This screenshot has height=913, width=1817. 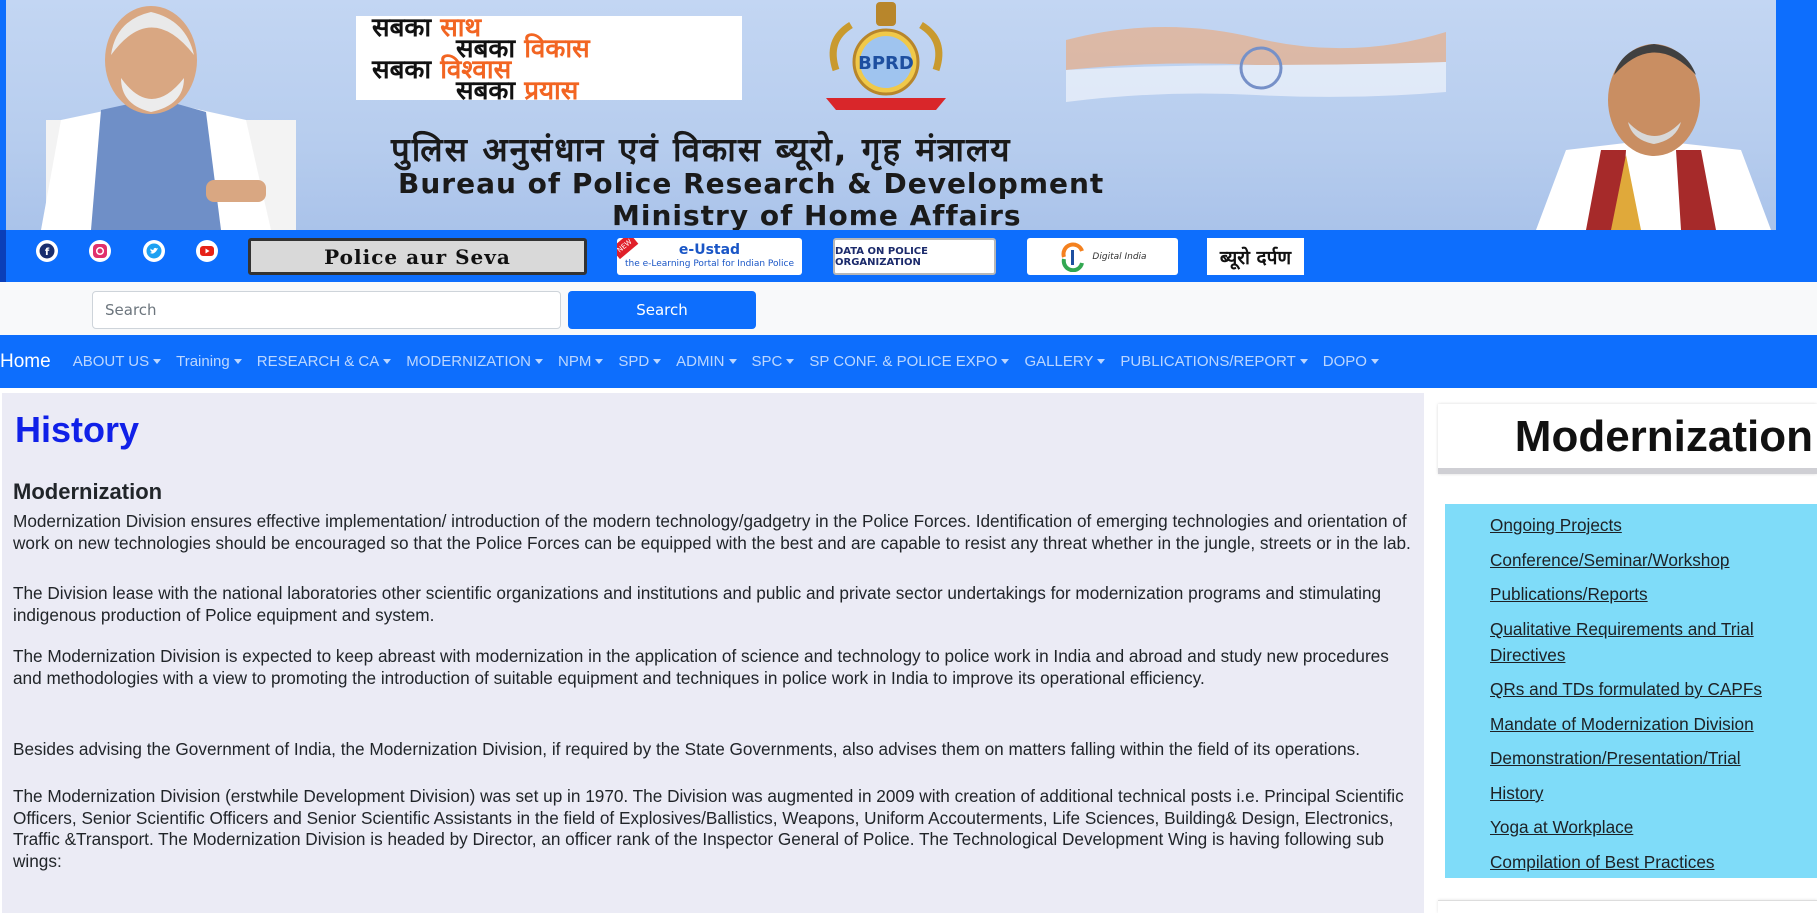 I want to click on search-input, so click(x=326, y=310).